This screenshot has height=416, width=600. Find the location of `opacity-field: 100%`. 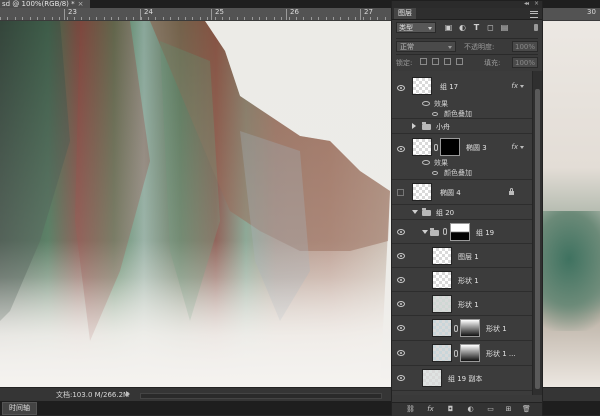

opacity-field: 100% is located at coordinates (525, 46).